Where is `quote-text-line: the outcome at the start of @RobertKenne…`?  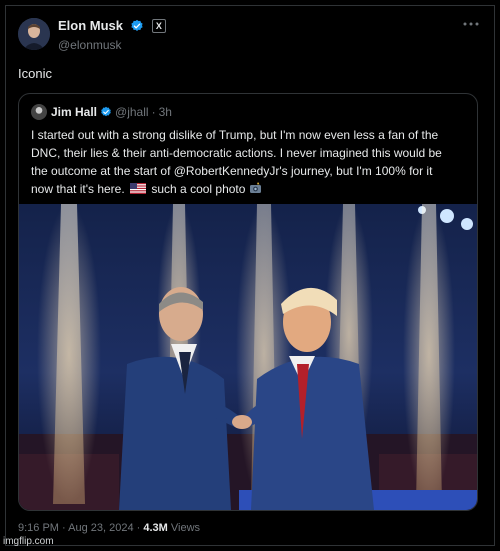
quote-text-line: the outcome at the start of @RobertKenne… is located at coordinates (232, 171).